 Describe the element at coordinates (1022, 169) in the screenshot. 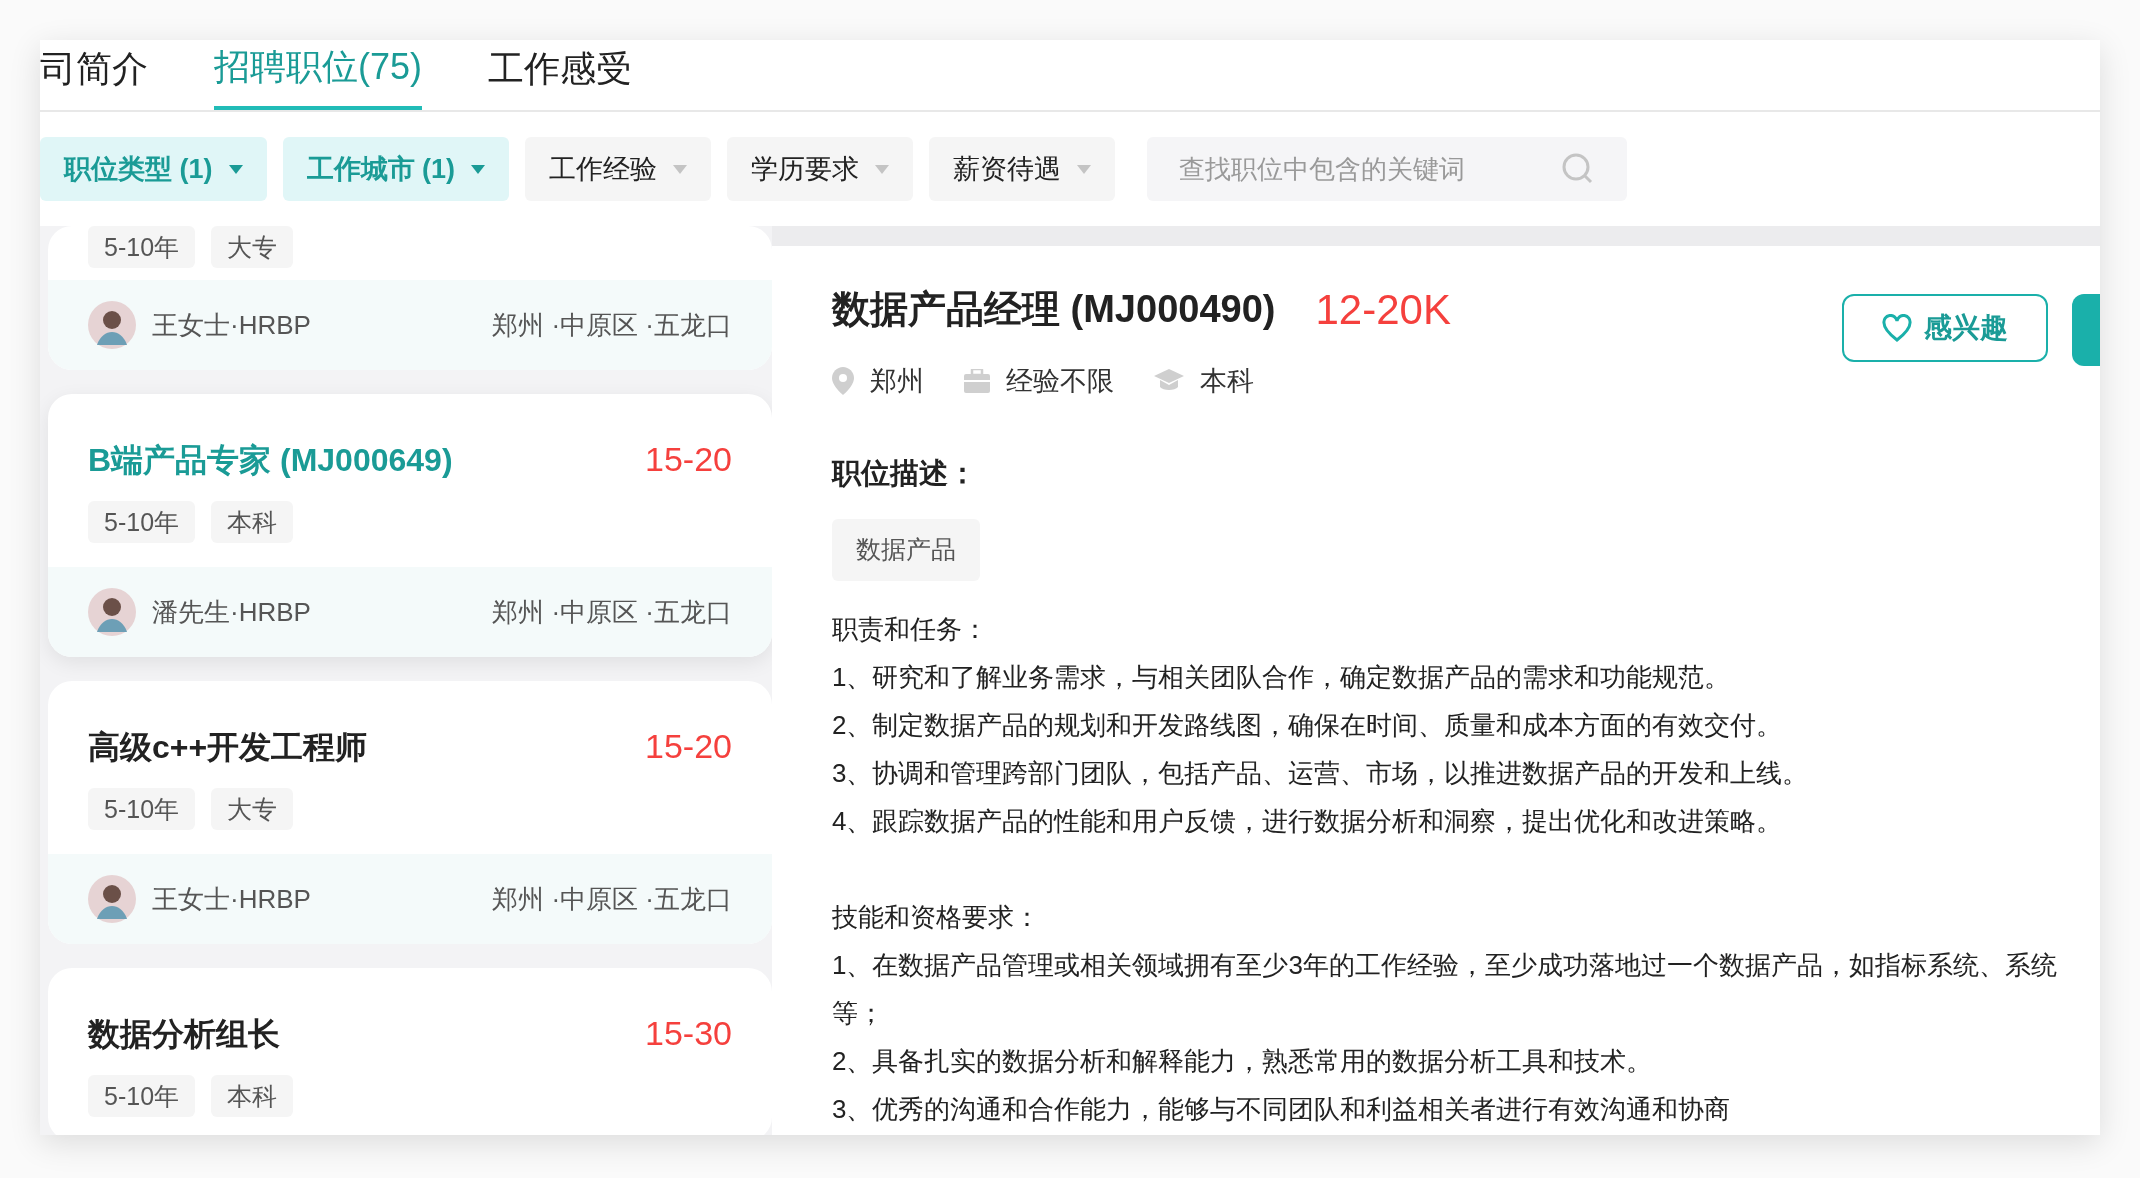

I see `filter-dropdown: 薪资待遇` at that location.